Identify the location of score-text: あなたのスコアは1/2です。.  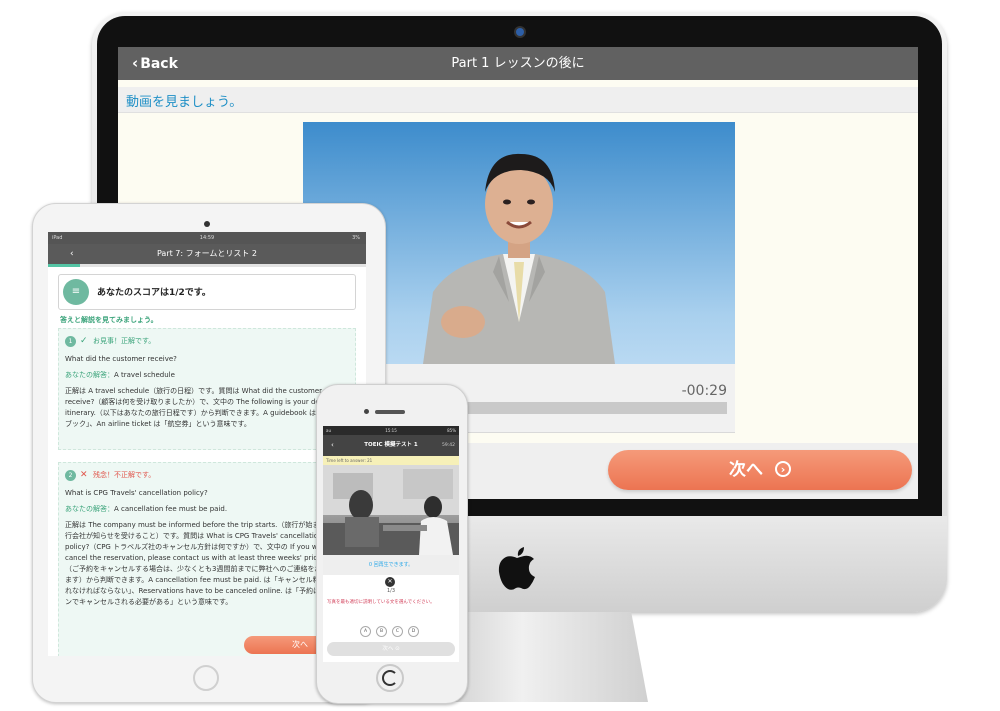
(154, 293).